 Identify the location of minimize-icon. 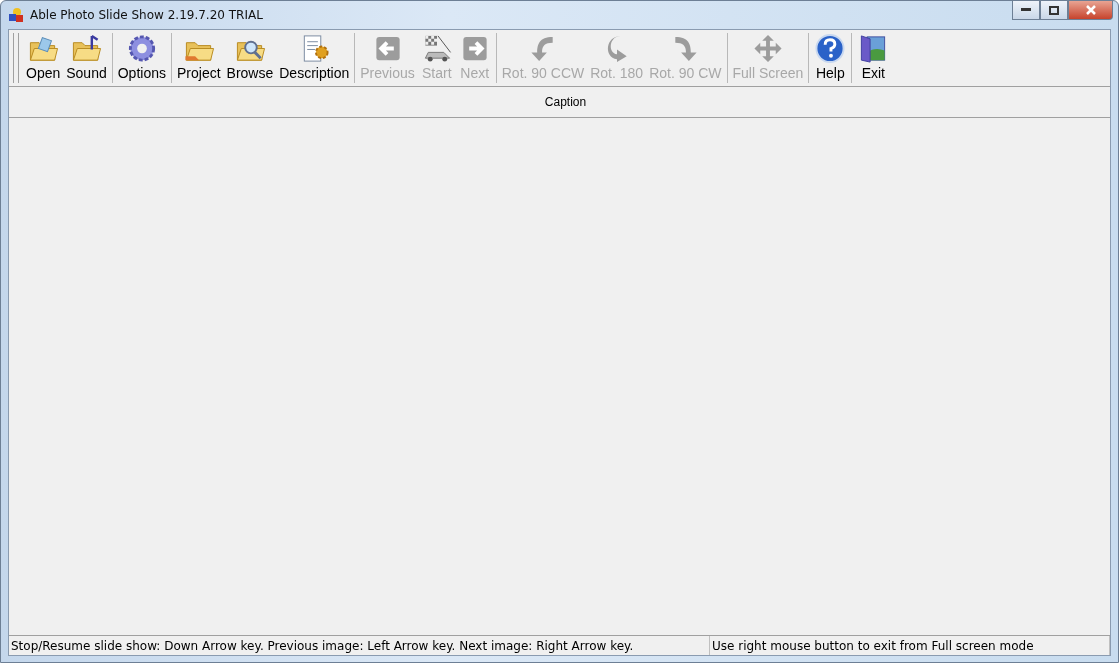
(1026, 10).